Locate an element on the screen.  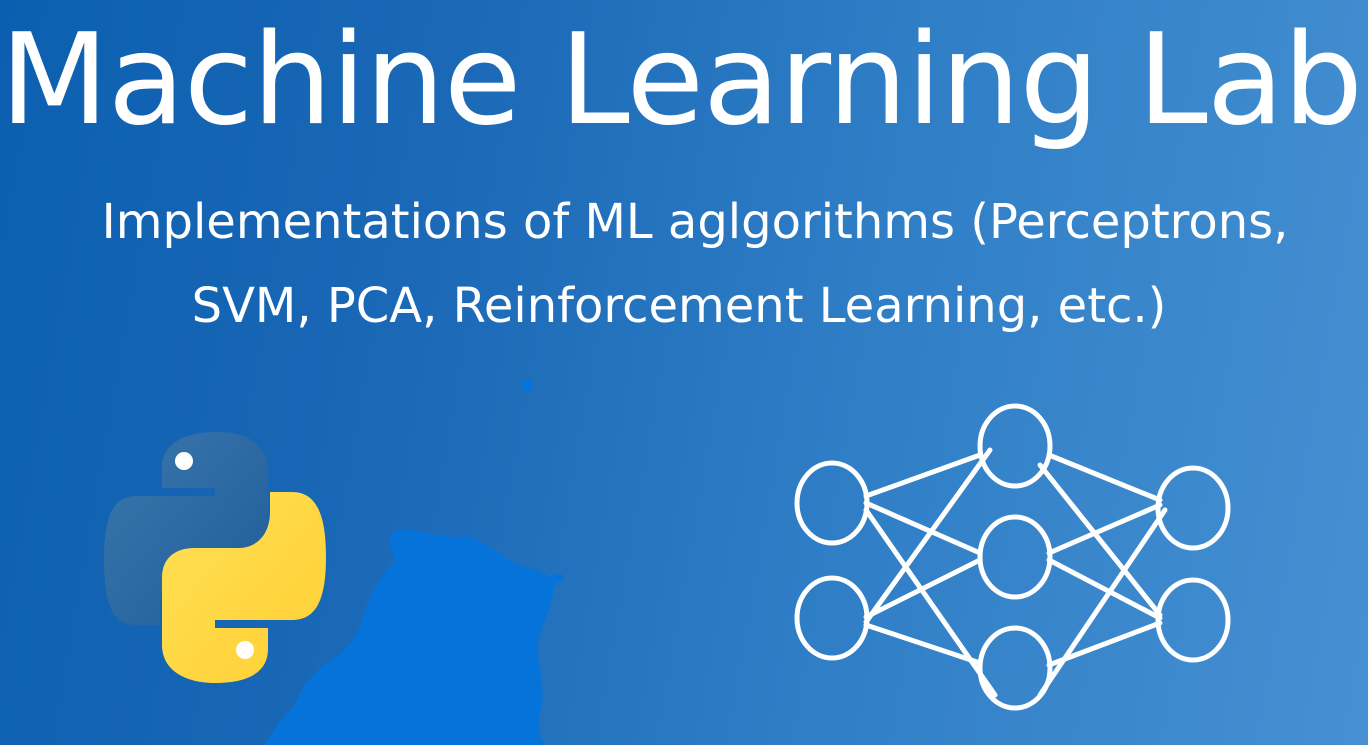
neural-network-icon is located at coordinates (1012, 557).